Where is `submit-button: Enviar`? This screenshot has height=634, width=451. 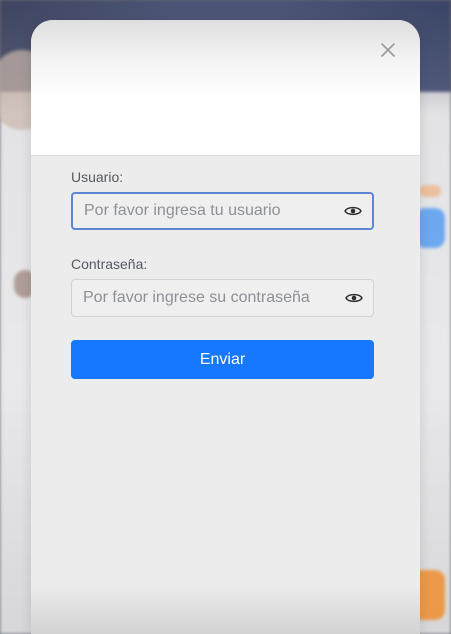
submit-button: Enviar is located at coordinates (222, 359).